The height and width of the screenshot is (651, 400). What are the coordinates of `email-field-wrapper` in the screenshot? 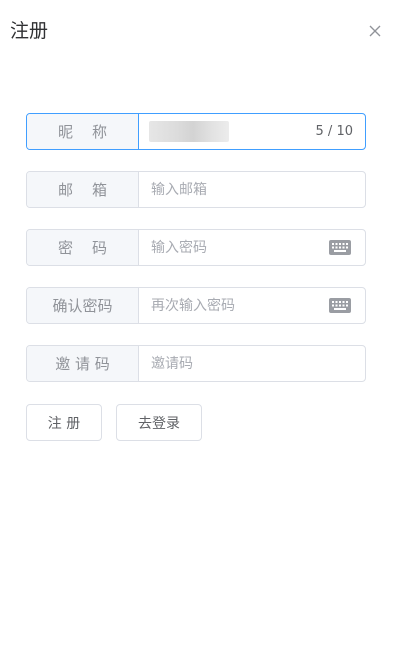 It's located at (252, 189).